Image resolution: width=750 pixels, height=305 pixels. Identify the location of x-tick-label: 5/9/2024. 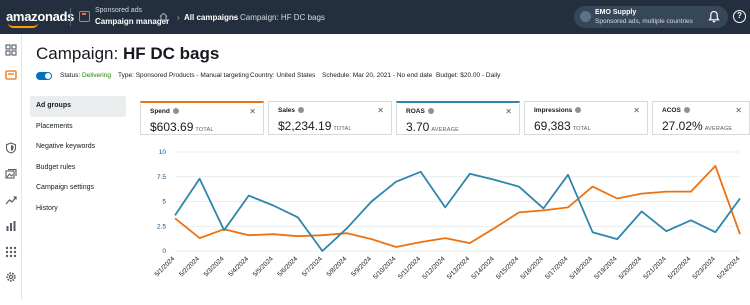
(361, 266).